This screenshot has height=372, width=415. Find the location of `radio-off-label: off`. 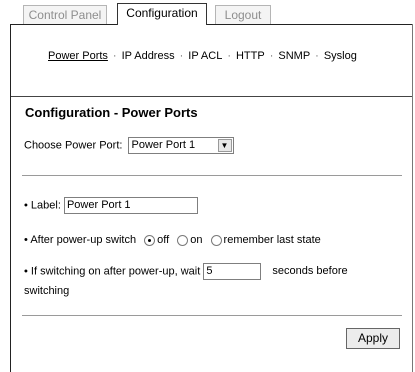

radio-off-label: off is located at coordinates (163, 240).